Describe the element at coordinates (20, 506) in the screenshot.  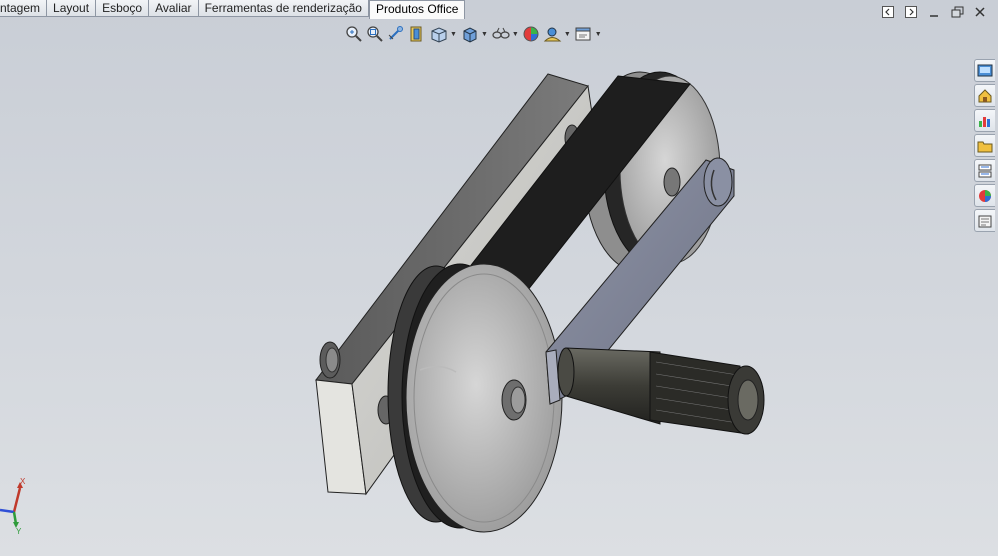
I see `reference-triad: X Y` at that location.